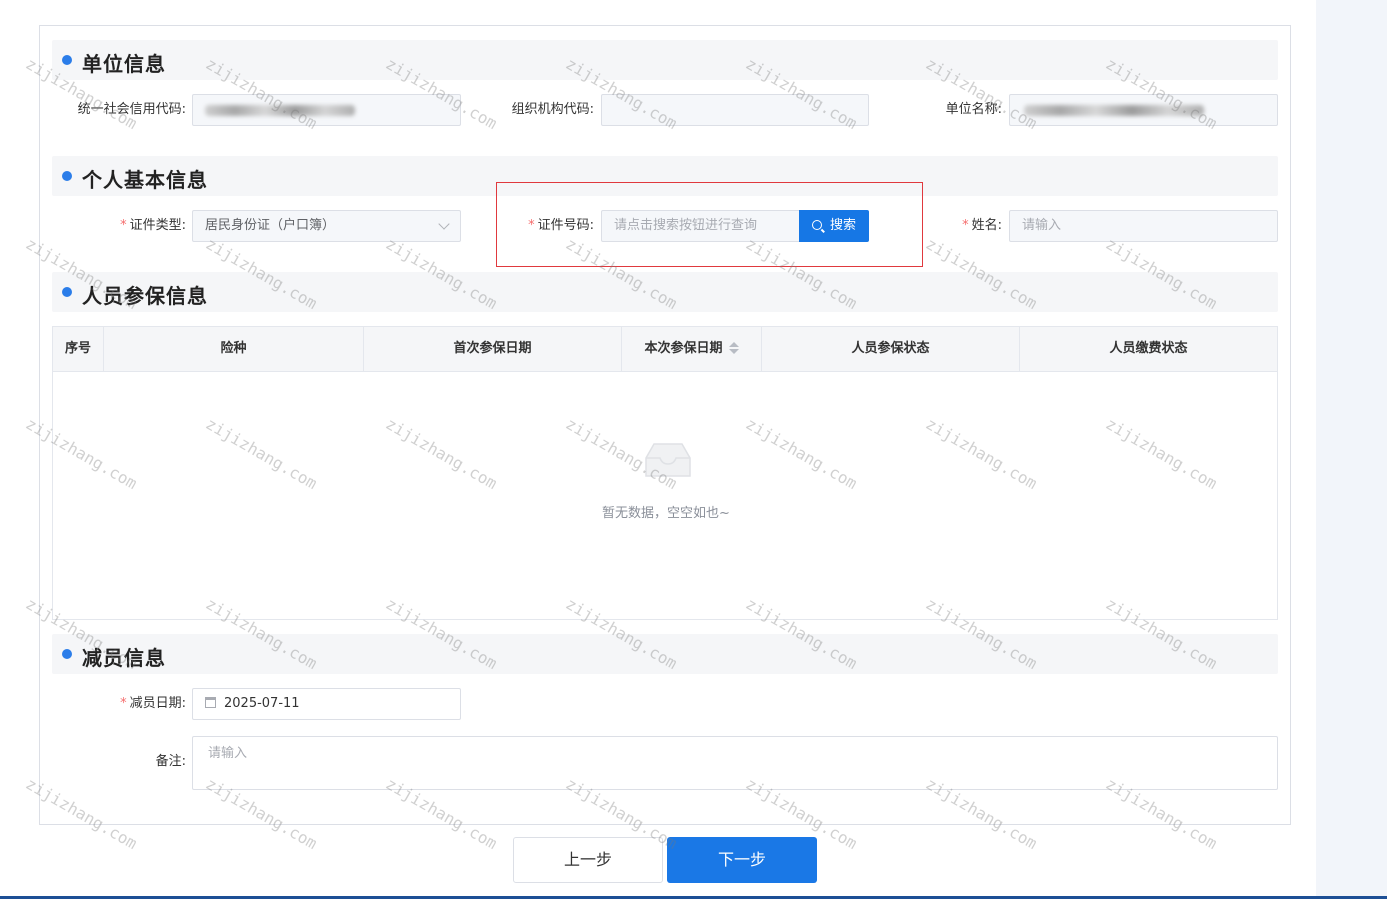  I want to click on section-reduction-info: 减员信息, so click(665, 654).